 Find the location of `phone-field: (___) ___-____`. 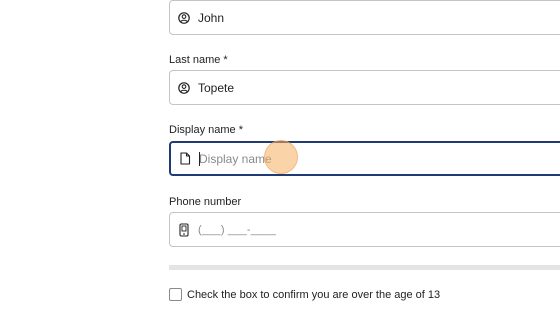

phone-field: (___) ___-____ is located at coordinates (364, 229).